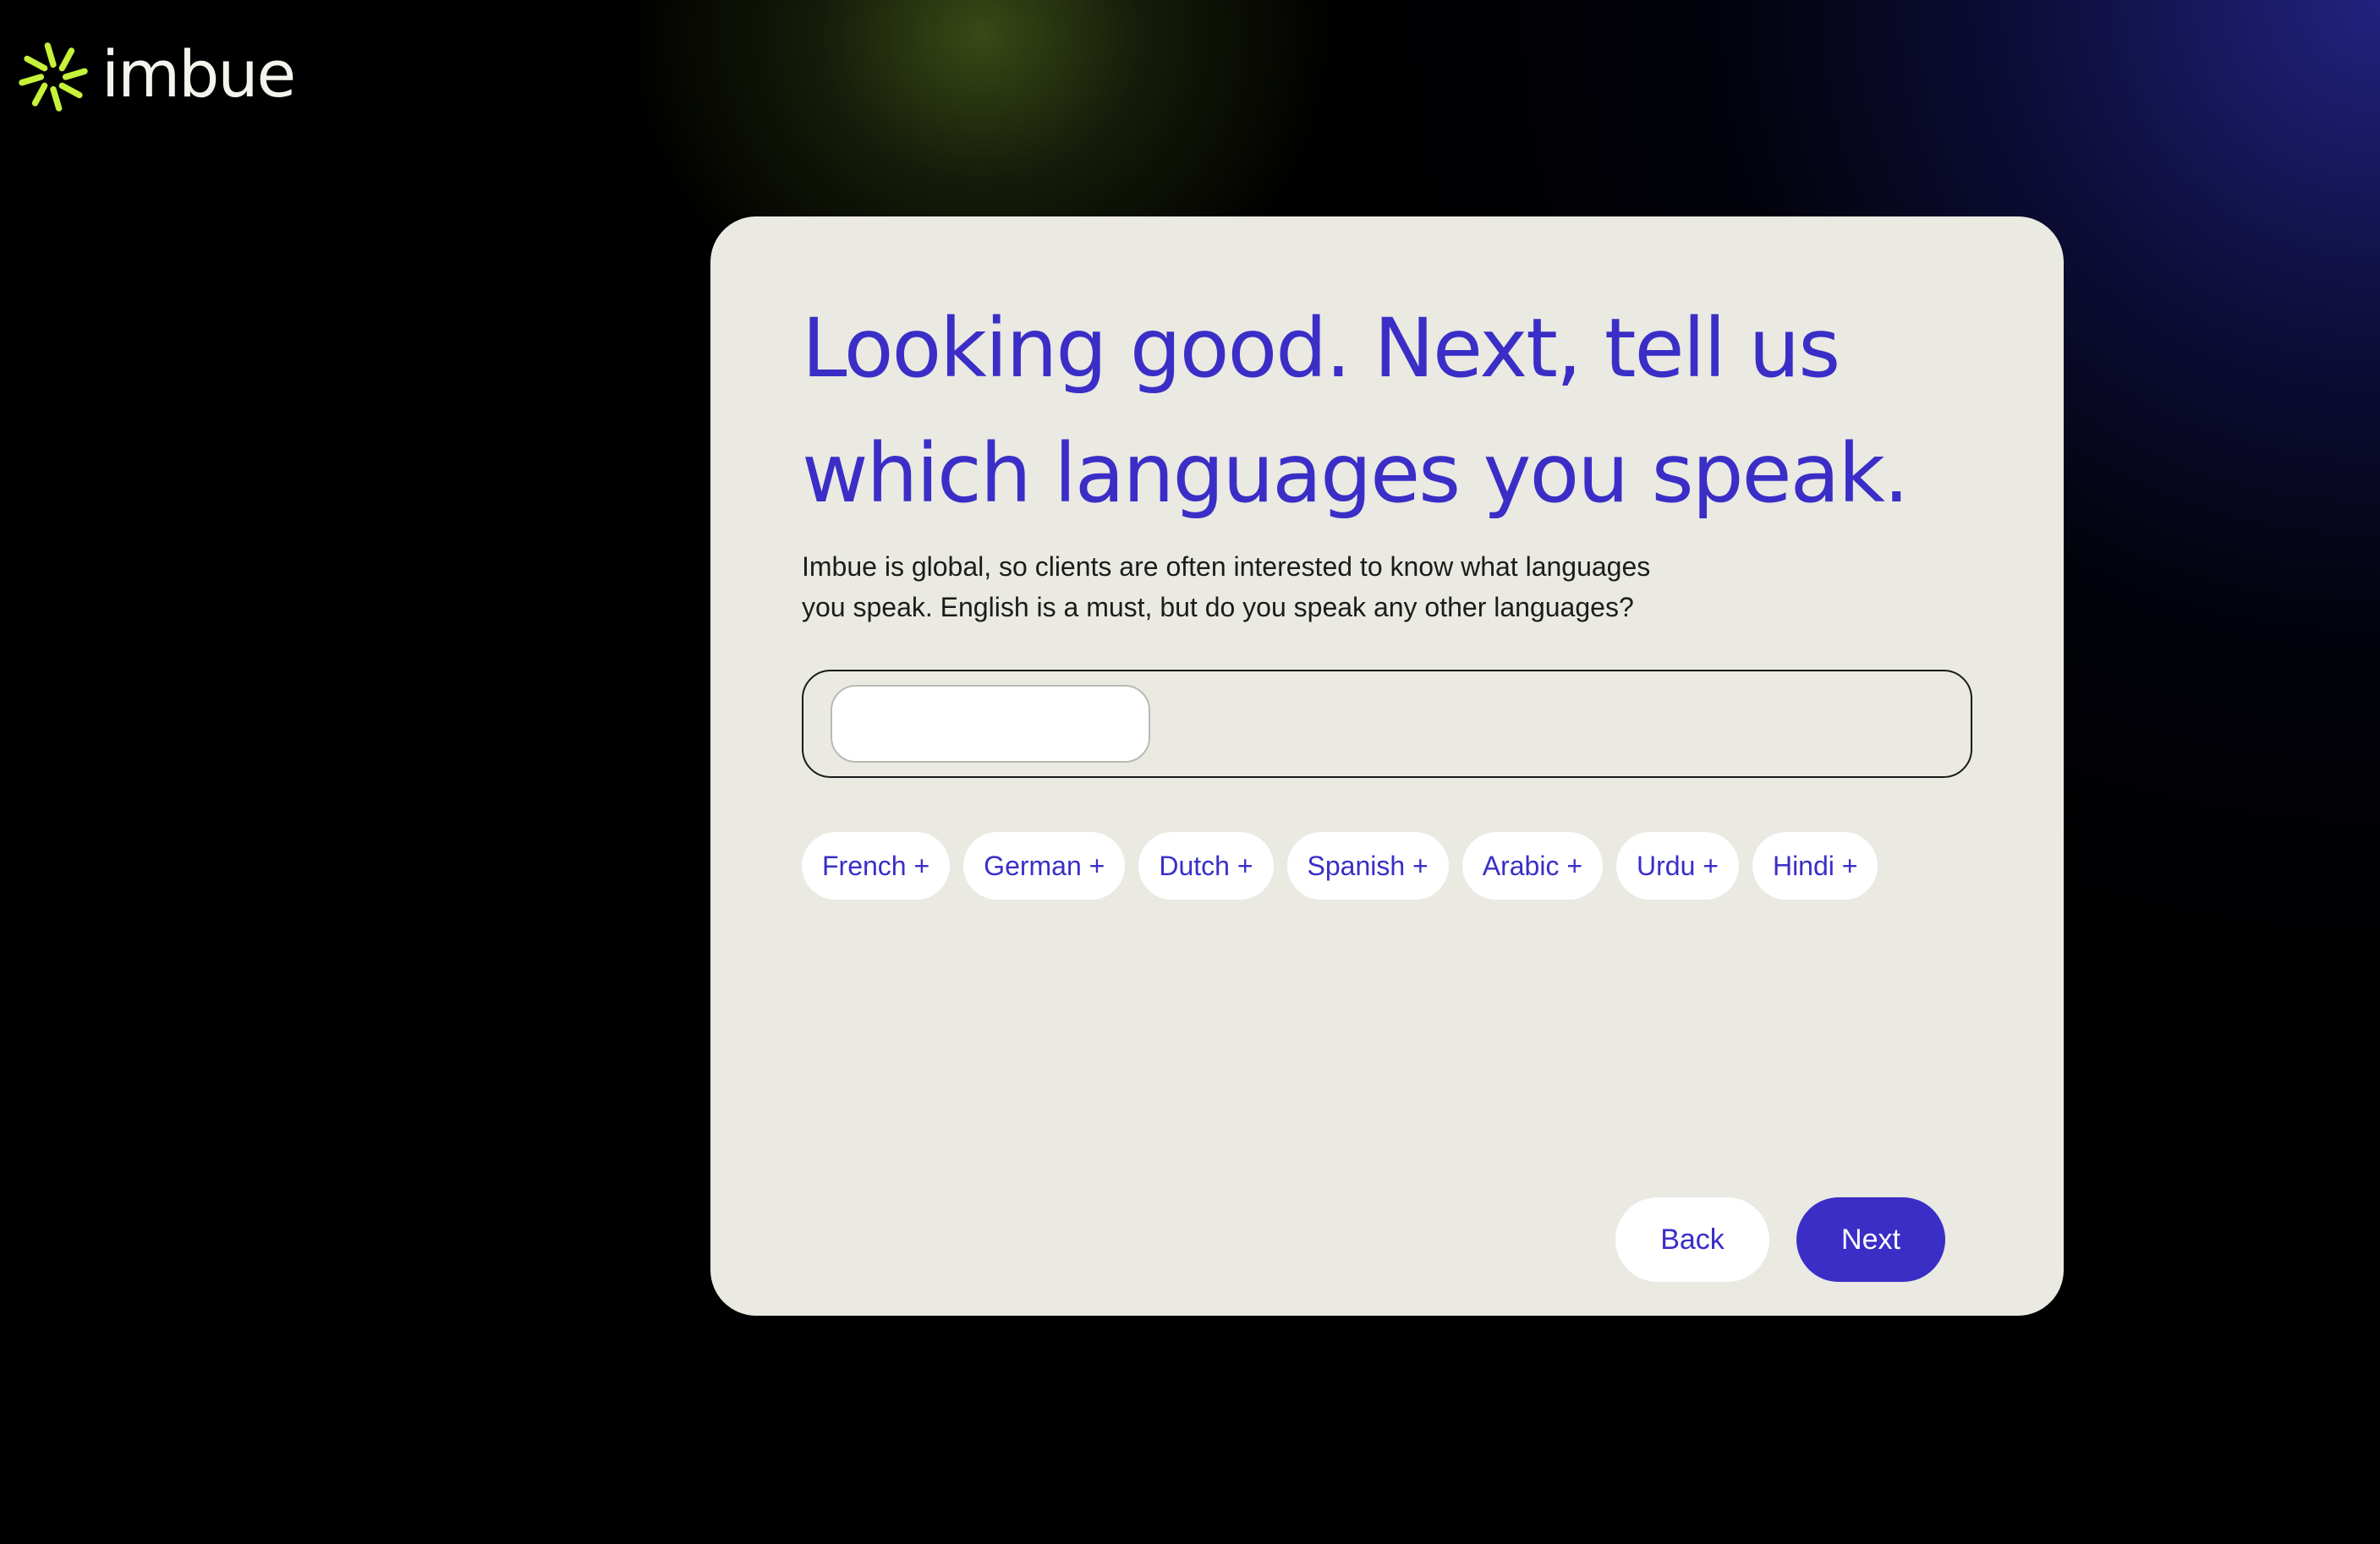  Describe the element at coordinates (1815, 866) in the screenshot. I see `add-language-hindi-button: Hindi +` at that location.